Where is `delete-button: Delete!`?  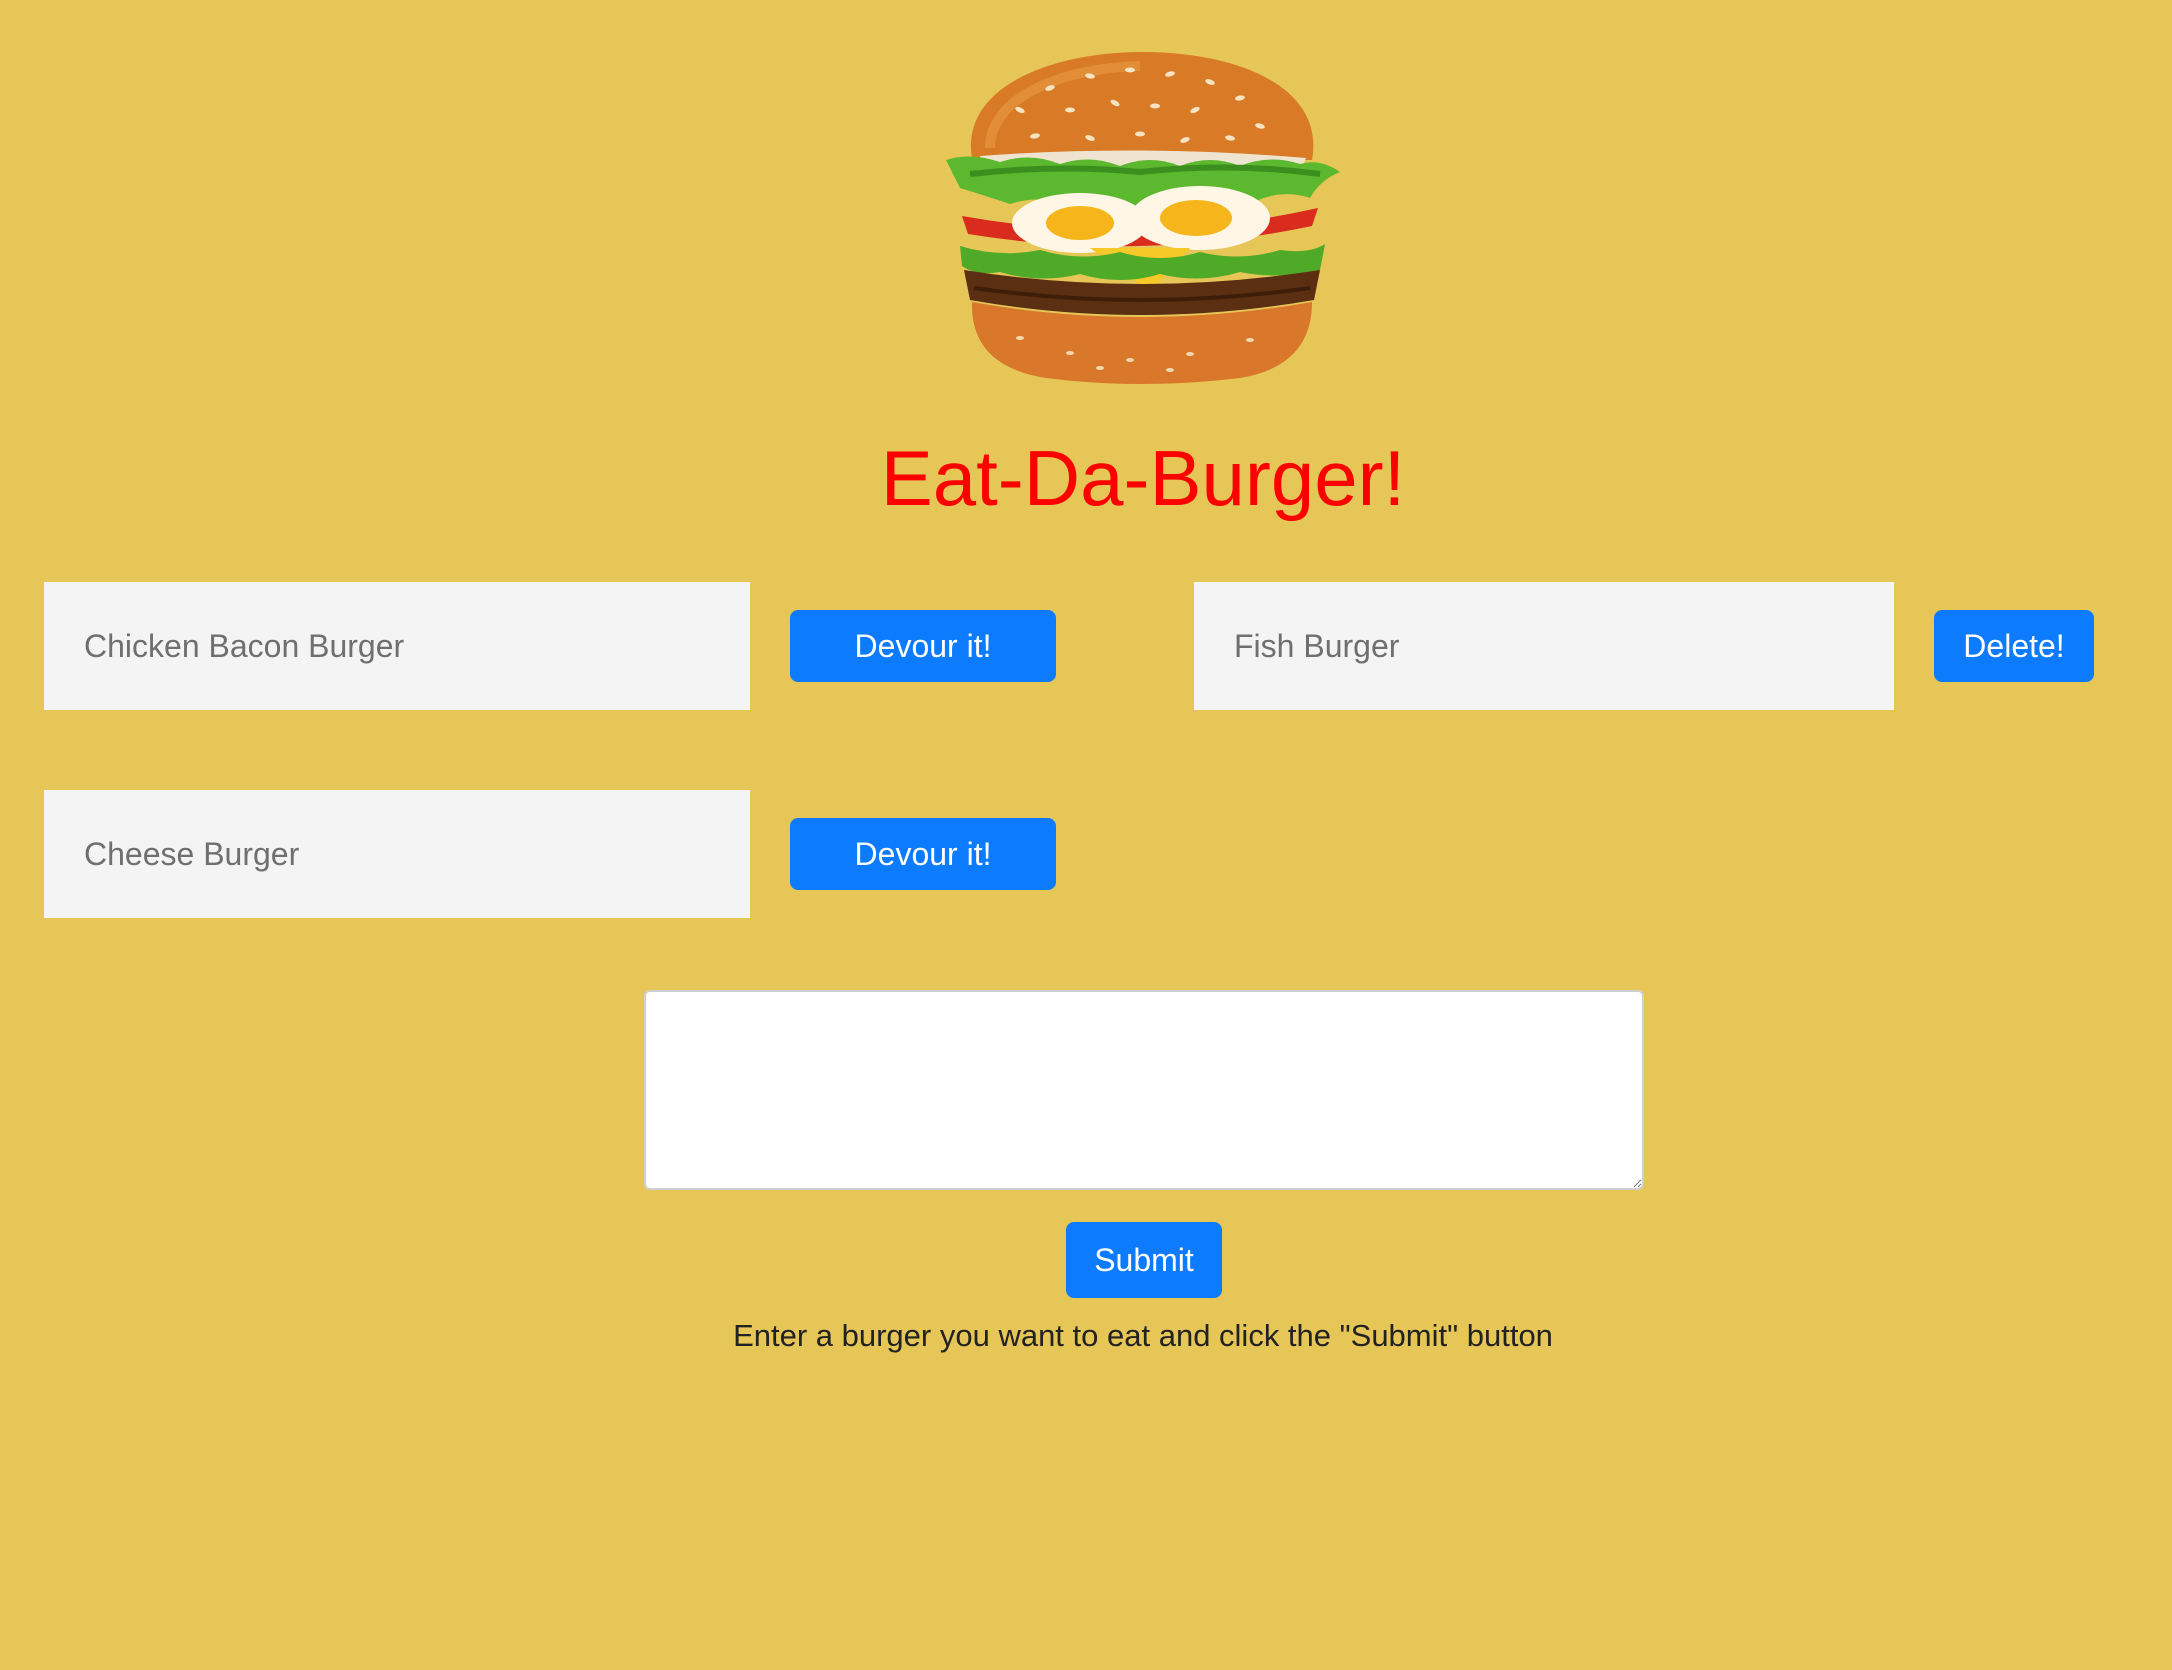
delete-button: Delete! is located at coordinates (2014, 646).